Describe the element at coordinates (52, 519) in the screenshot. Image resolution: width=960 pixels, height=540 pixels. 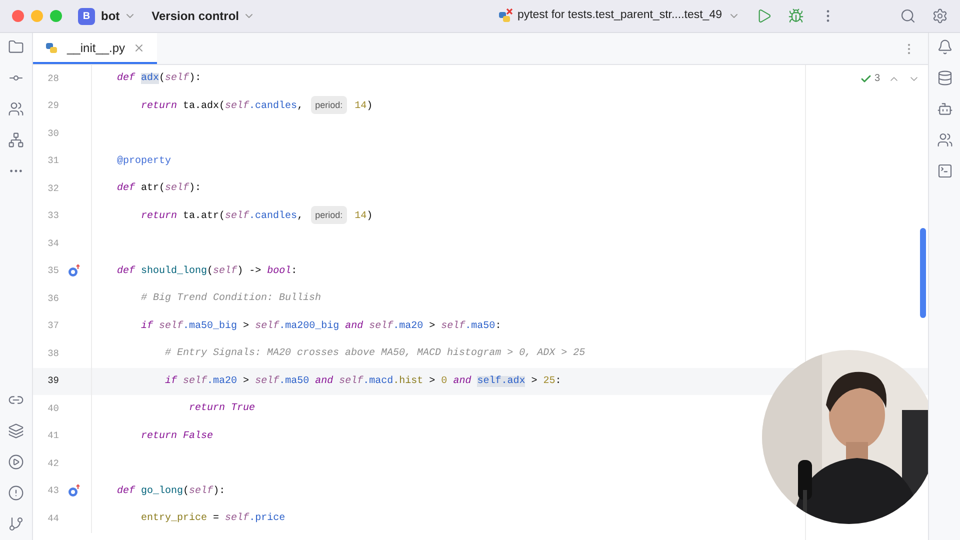
I see `line-number: 44` at that location.